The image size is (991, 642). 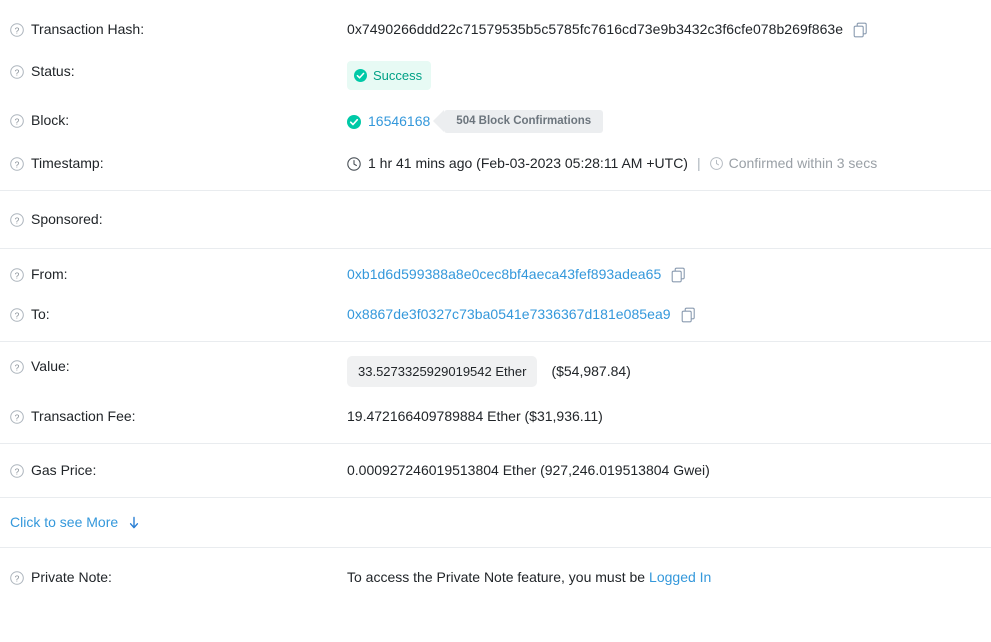 What do you see at coordinates (178, 274) in the screenshot?
I see `label-from: ? From:` at bounding box center [178, 274].